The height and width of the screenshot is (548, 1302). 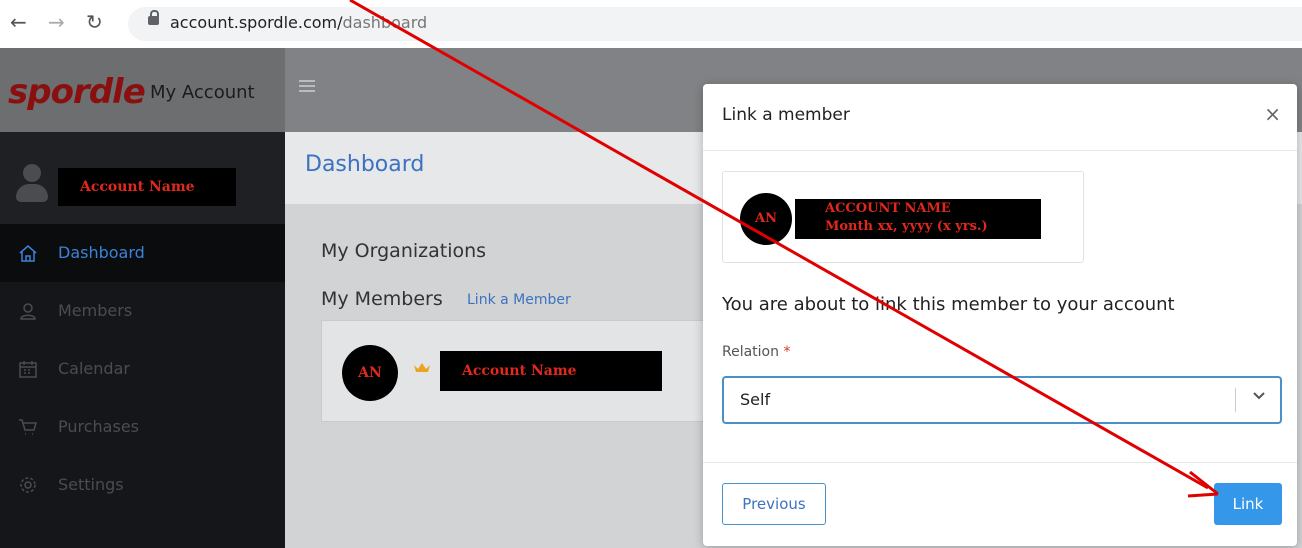 I want to click on modal-header: Link a member ×, so click(x=1000, y=117).